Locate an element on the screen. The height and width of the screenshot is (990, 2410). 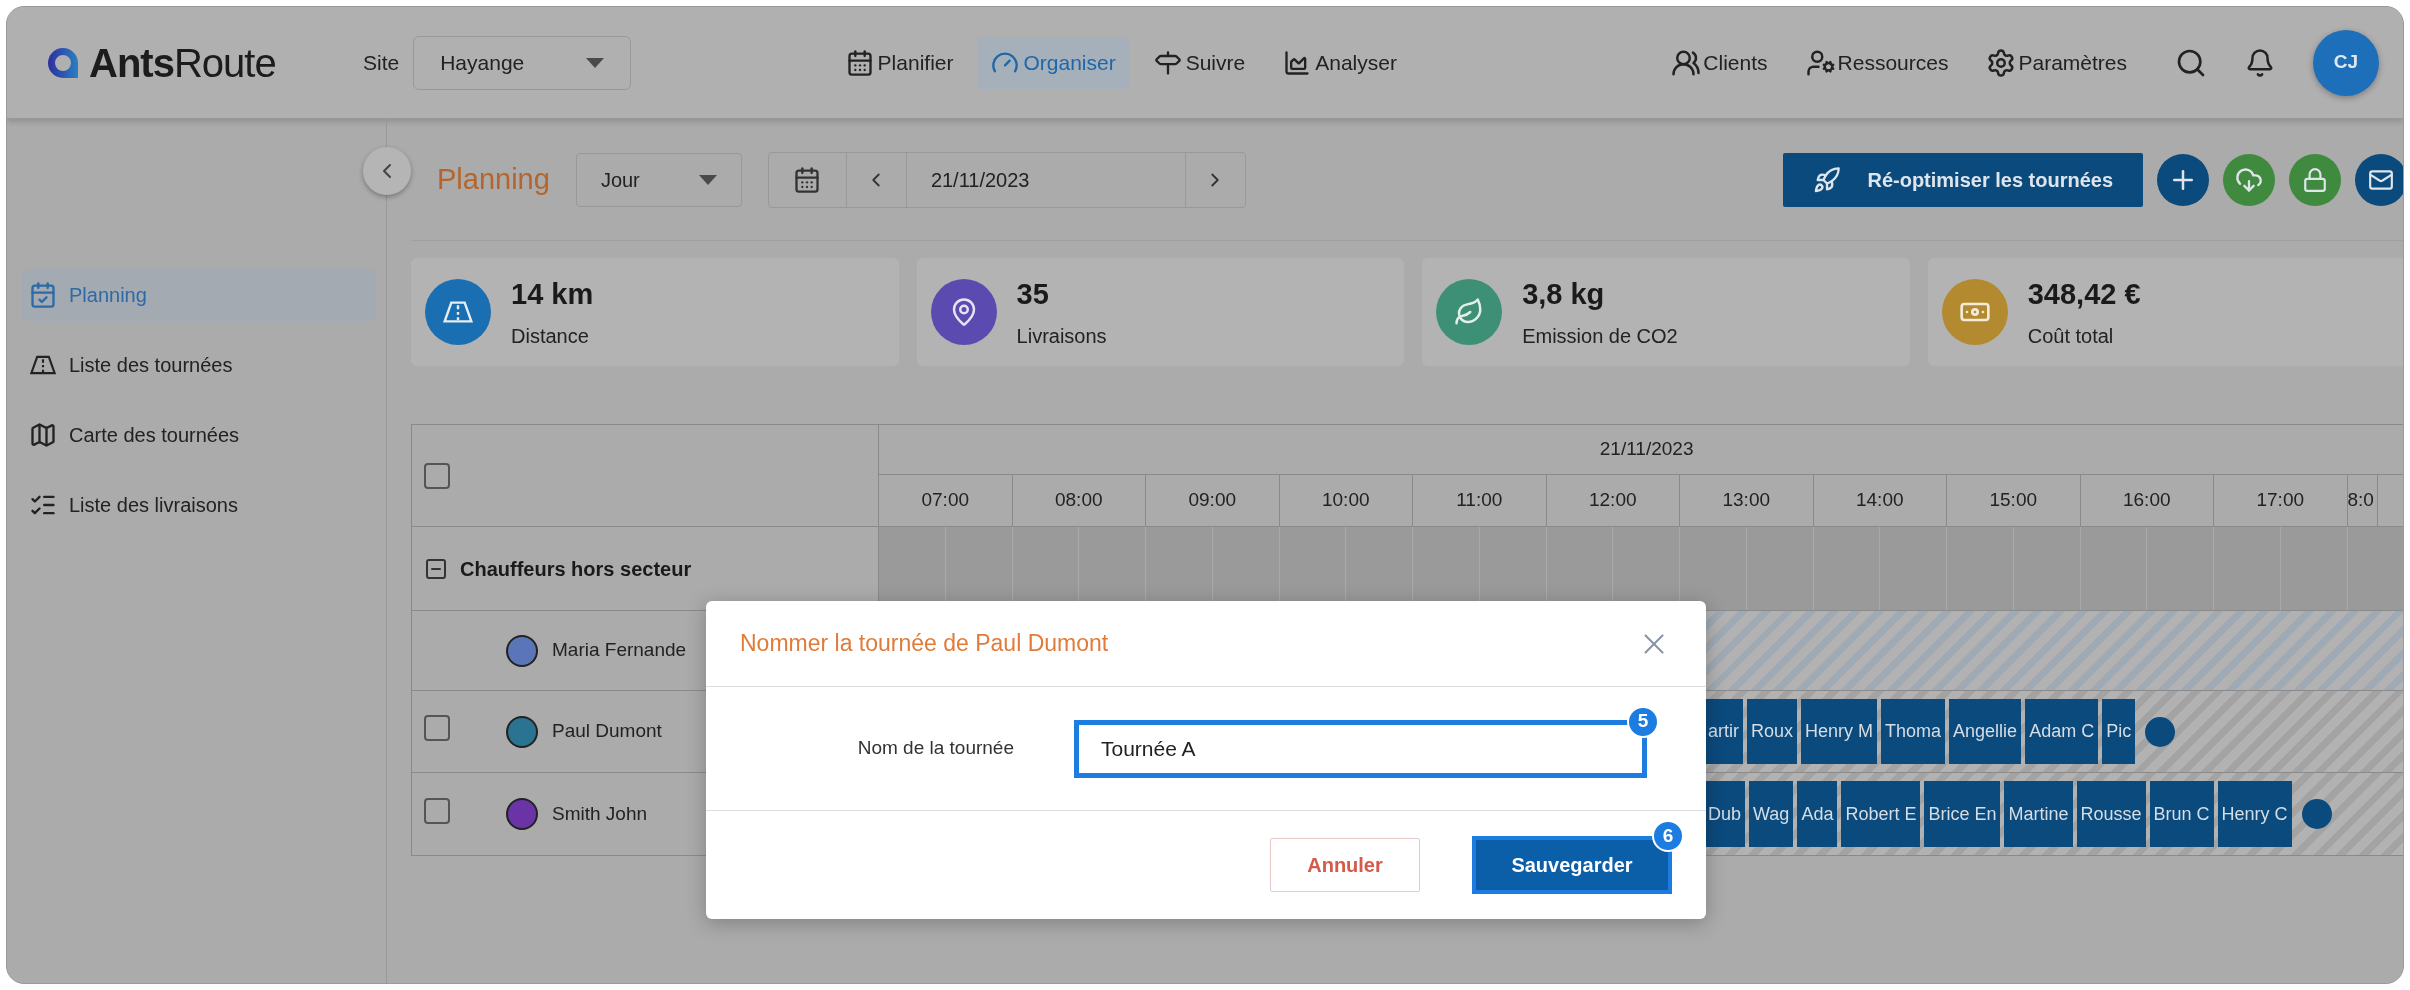
hour-label: 11:00 is located at coordinates (1479, 500).